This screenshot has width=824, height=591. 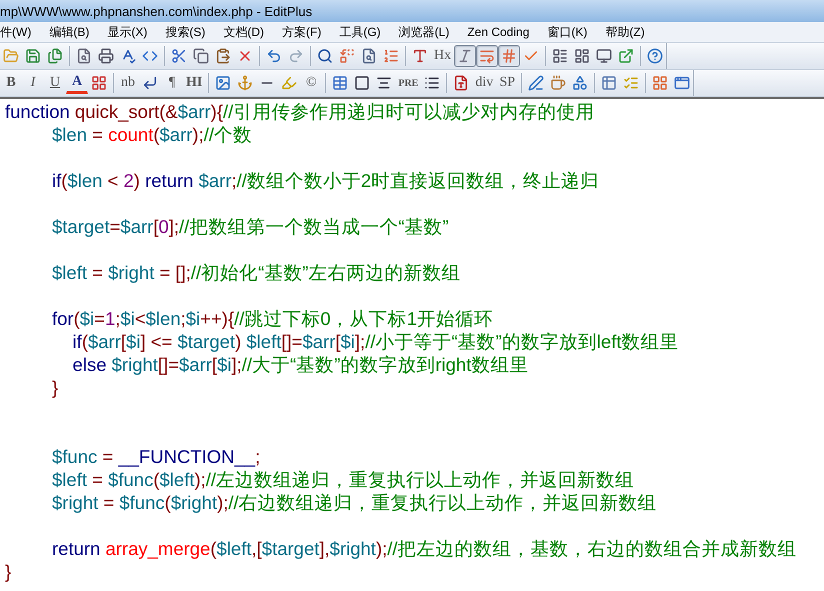 What do you see at coordinates (20, 32) in the screenshot?
I see `menu-item: 件(W)` at bounding box center [20, 32].